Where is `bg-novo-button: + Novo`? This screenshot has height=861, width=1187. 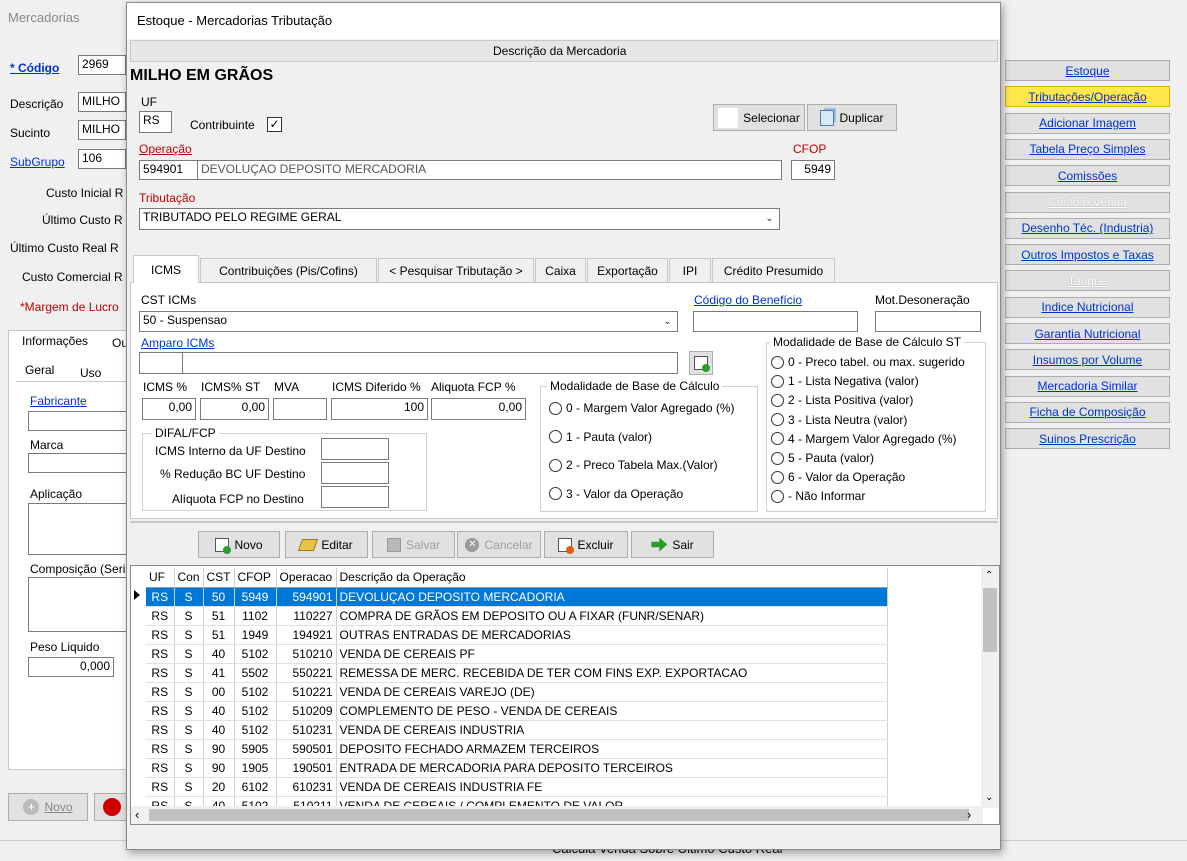
bg-novo-button: + Novo is located at coordinates (48, 807).